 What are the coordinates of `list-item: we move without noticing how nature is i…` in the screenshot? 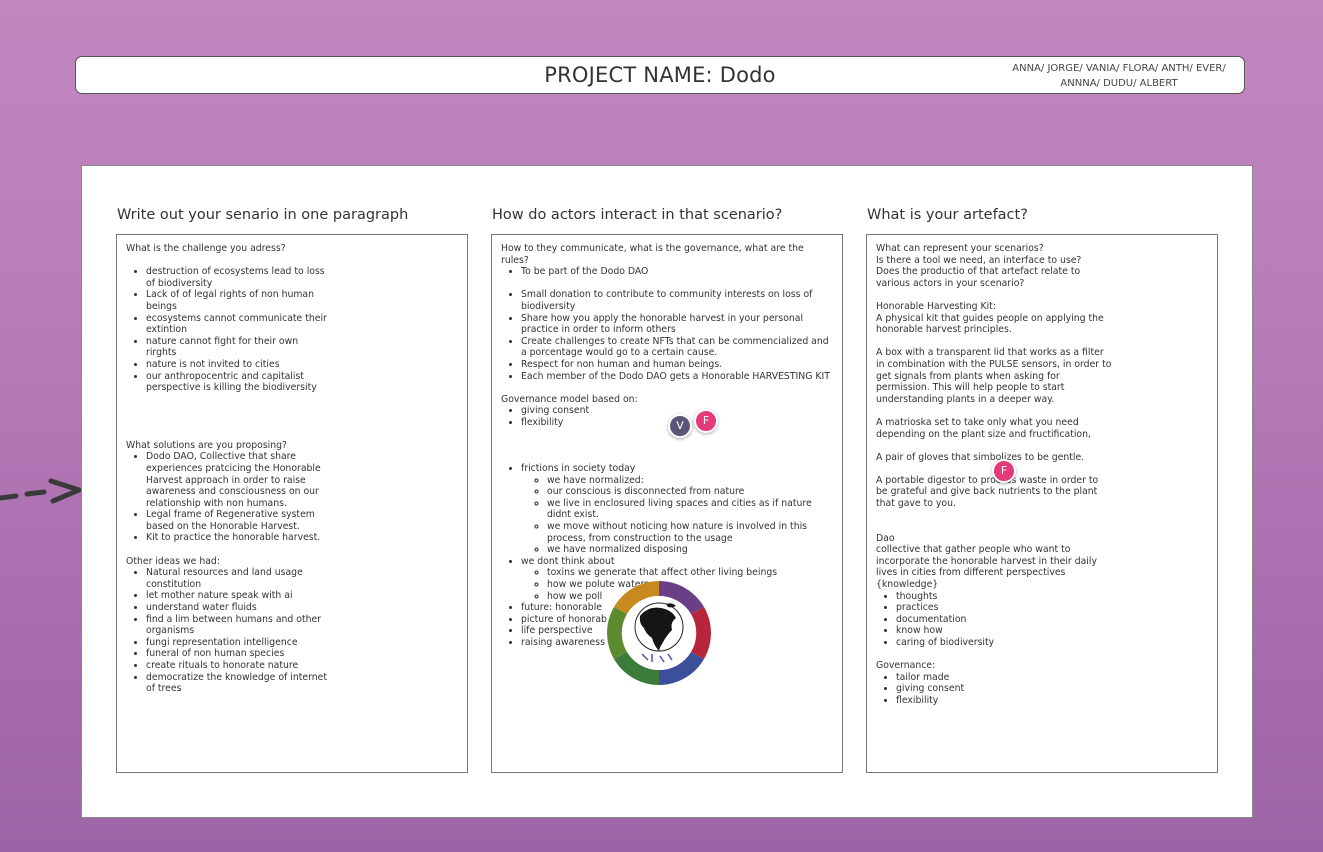 It's located at (682, 532).